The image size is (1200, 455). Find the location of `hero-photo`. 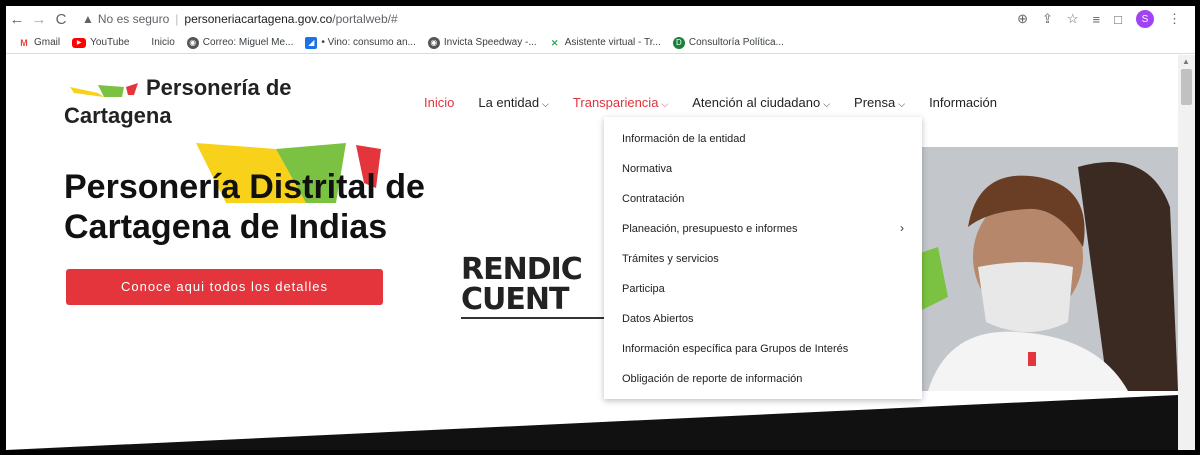

hero-photo is located at coordinates (1043, 269).